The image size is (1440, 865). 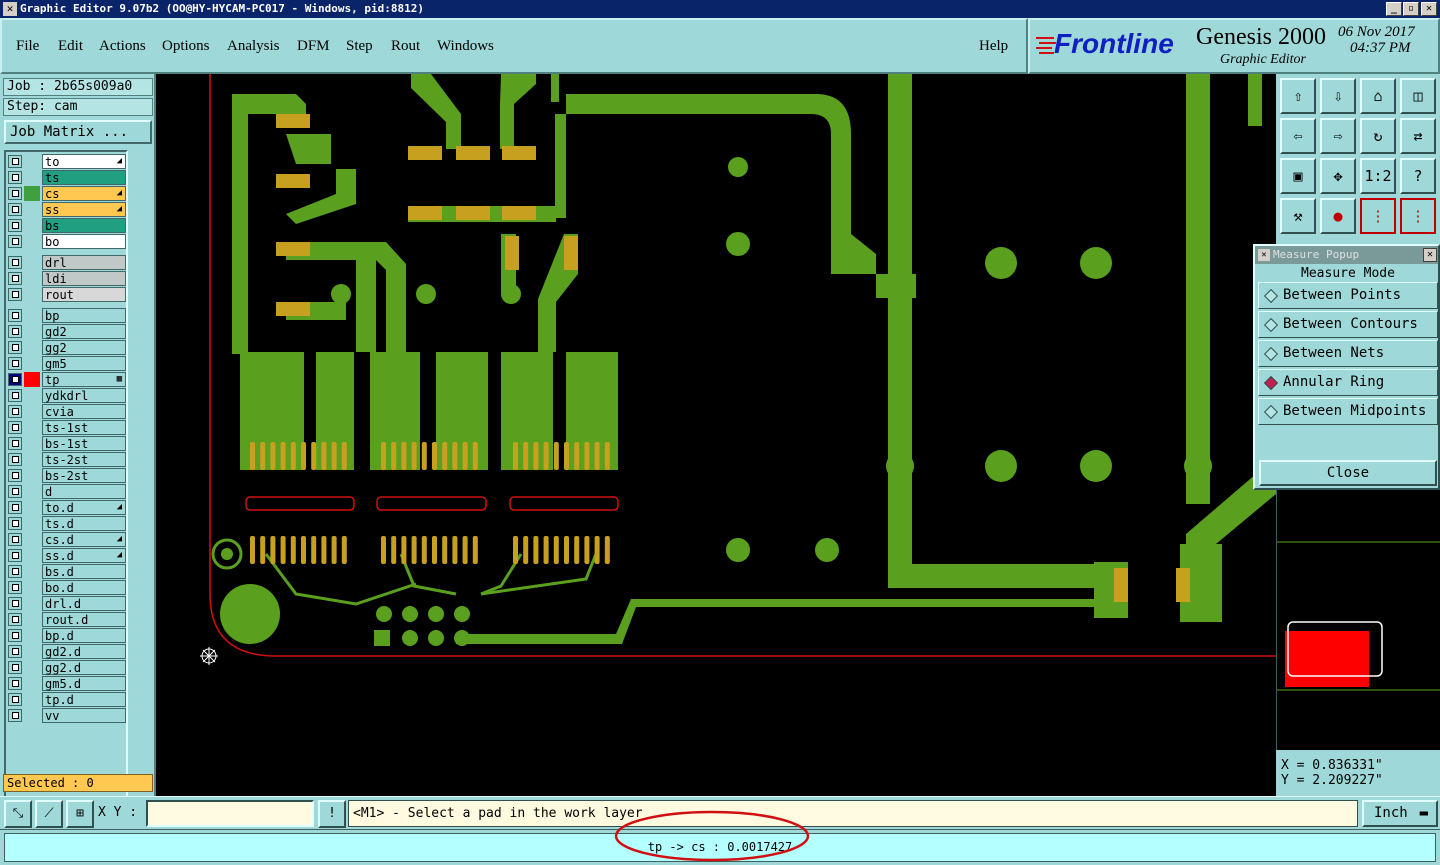 I want to click on snap-icon: ●, so click(x=1338, y=216).